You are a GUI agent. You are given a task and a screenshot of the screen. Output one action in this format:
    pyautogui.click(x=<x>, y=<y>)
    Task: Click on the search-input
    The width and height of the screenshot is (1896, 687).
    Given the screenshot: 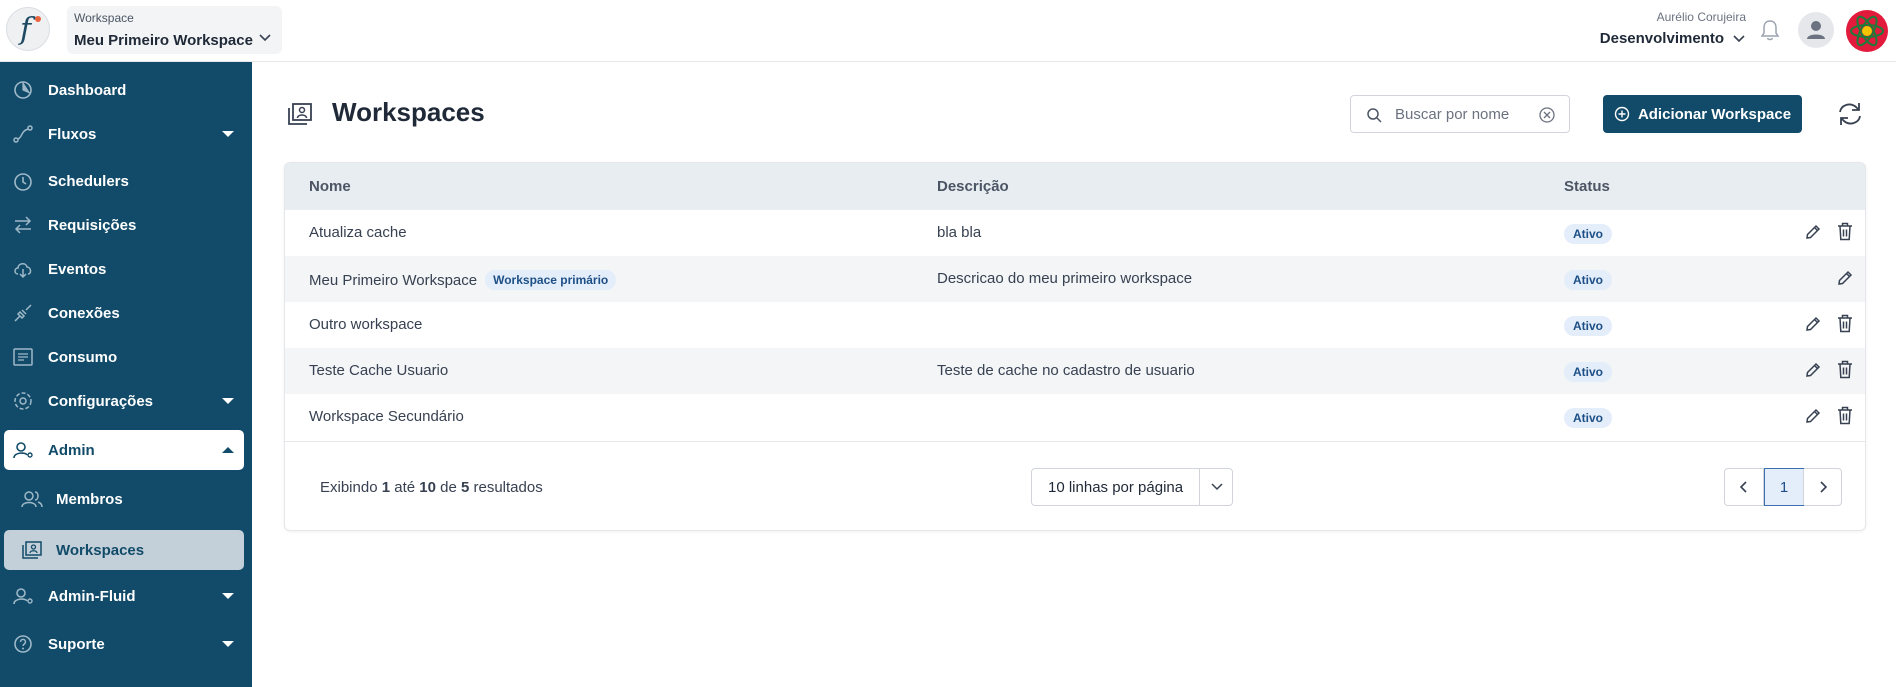 What is the action you would take?
    pyautogui.click(x=1465, y=114)
    